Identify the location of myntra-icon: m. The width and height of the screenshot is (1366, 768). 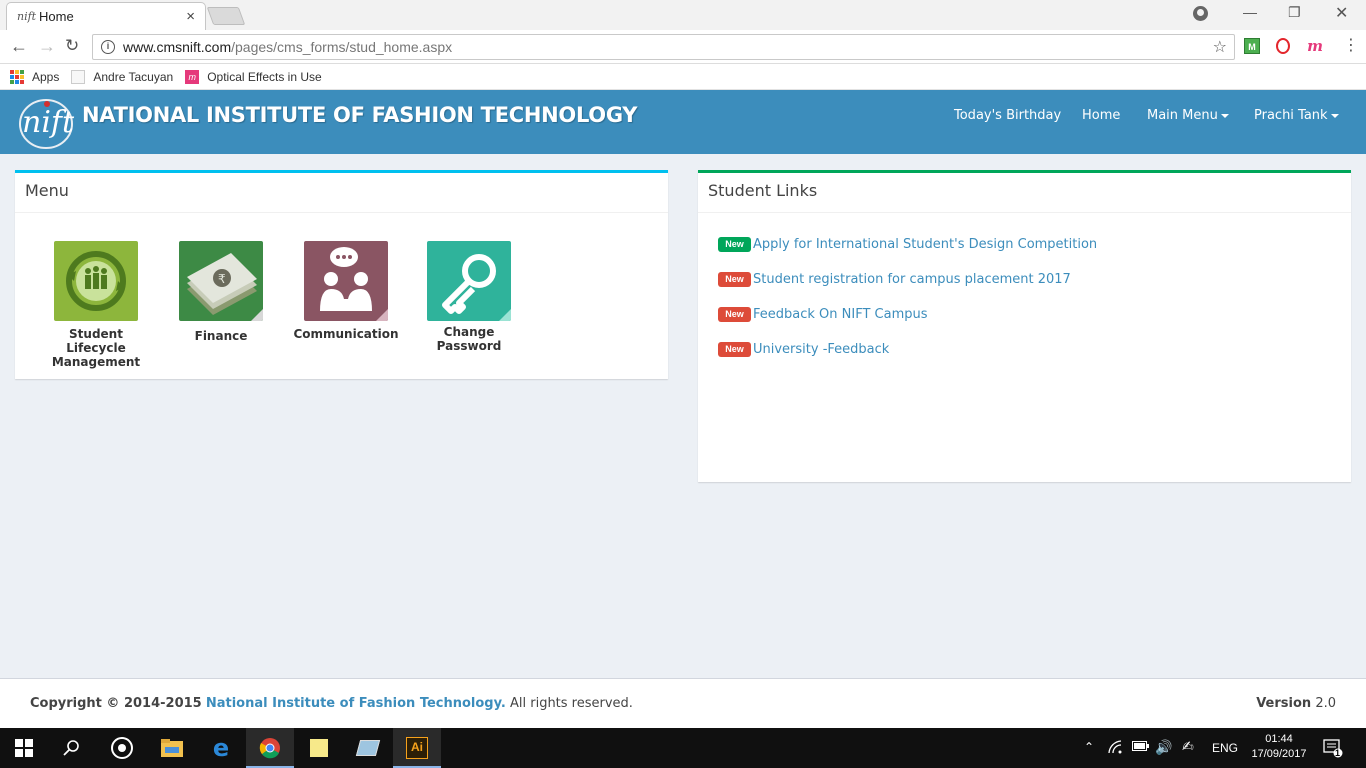
(1315, 46).